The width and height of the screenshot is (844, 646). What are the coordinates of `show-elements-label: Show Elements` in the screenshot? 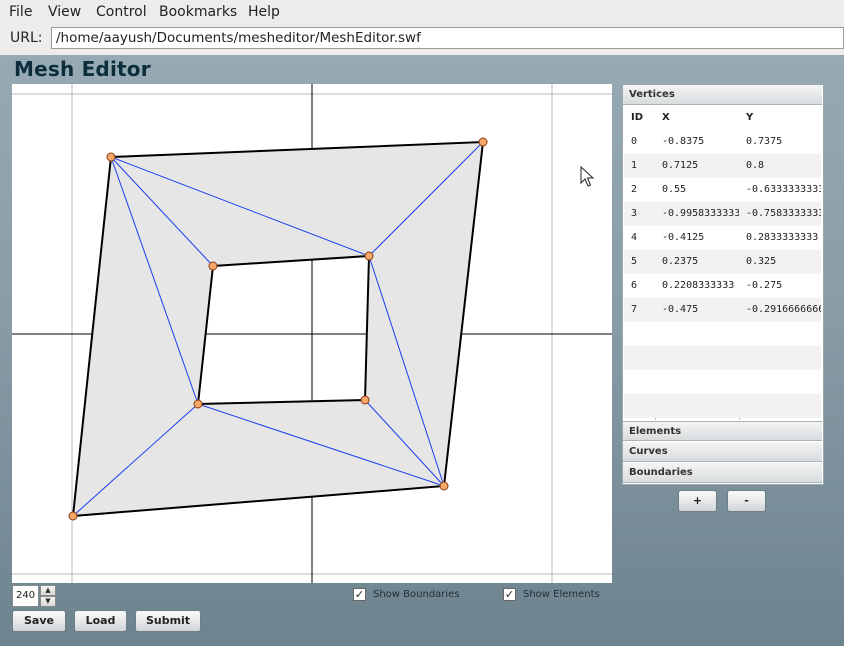 It's located at (561, 594).